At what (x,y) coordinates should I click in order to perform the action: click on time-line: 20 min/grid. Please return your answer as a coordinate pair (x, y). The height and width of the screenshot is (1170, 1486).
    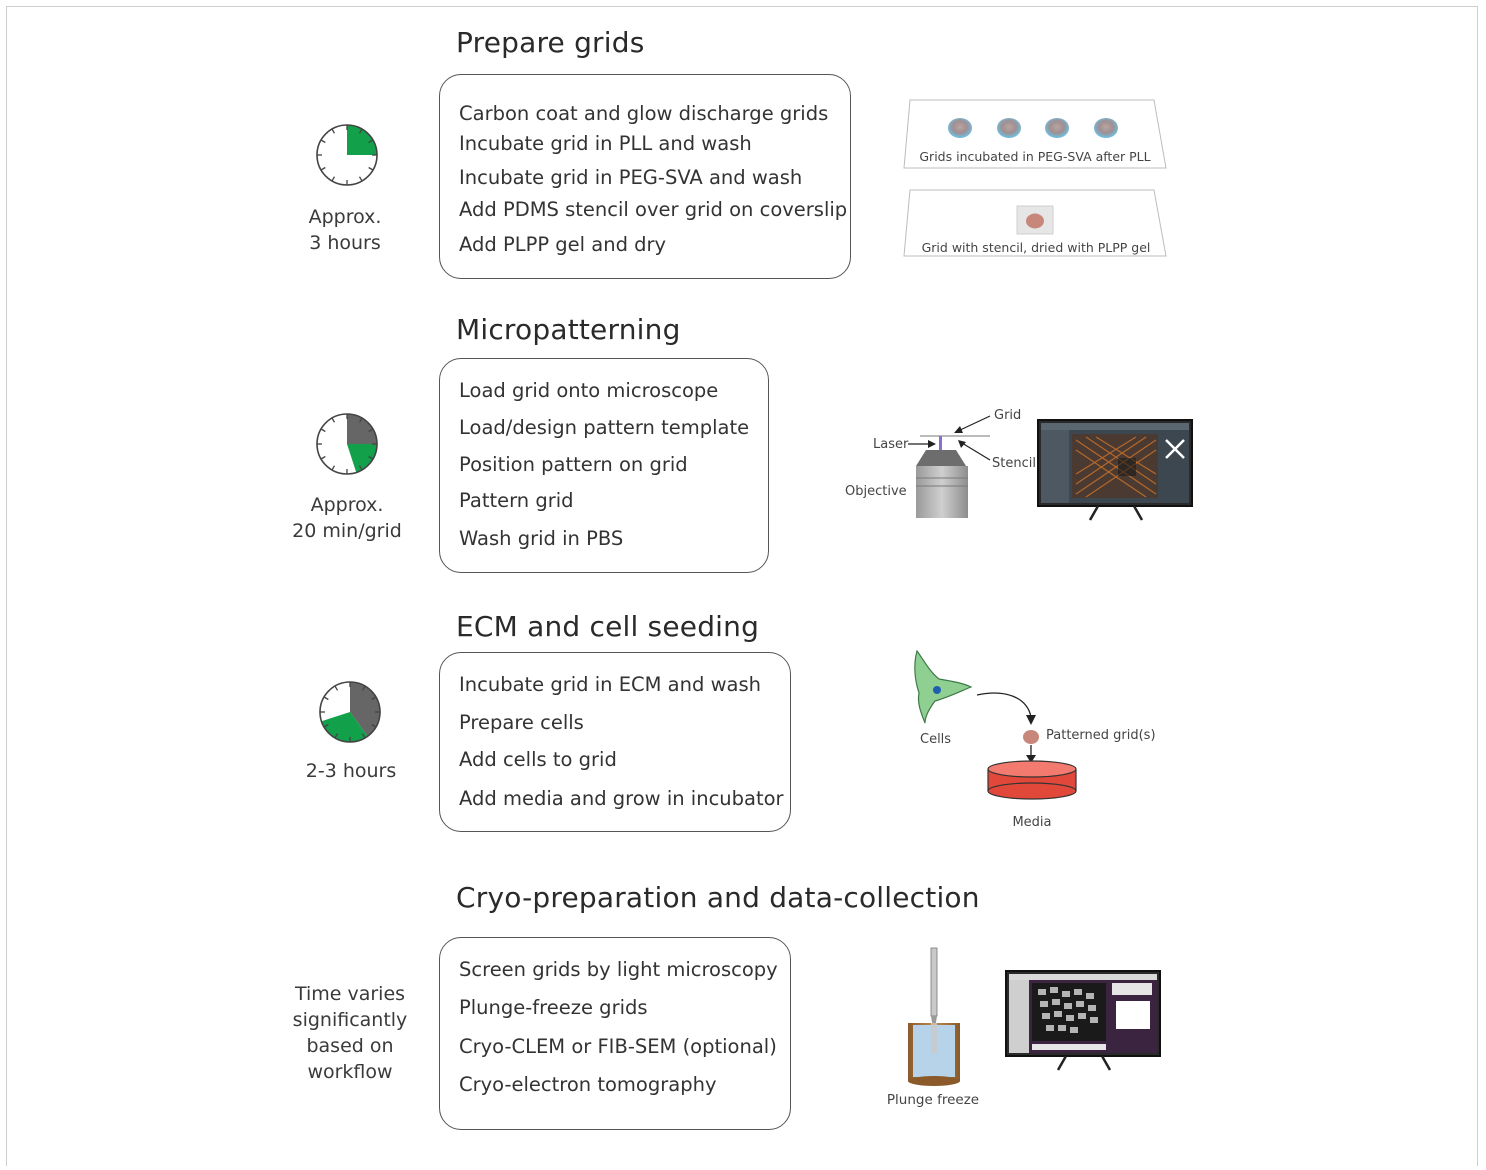
    Looking at the image, I should click on (347, 531).